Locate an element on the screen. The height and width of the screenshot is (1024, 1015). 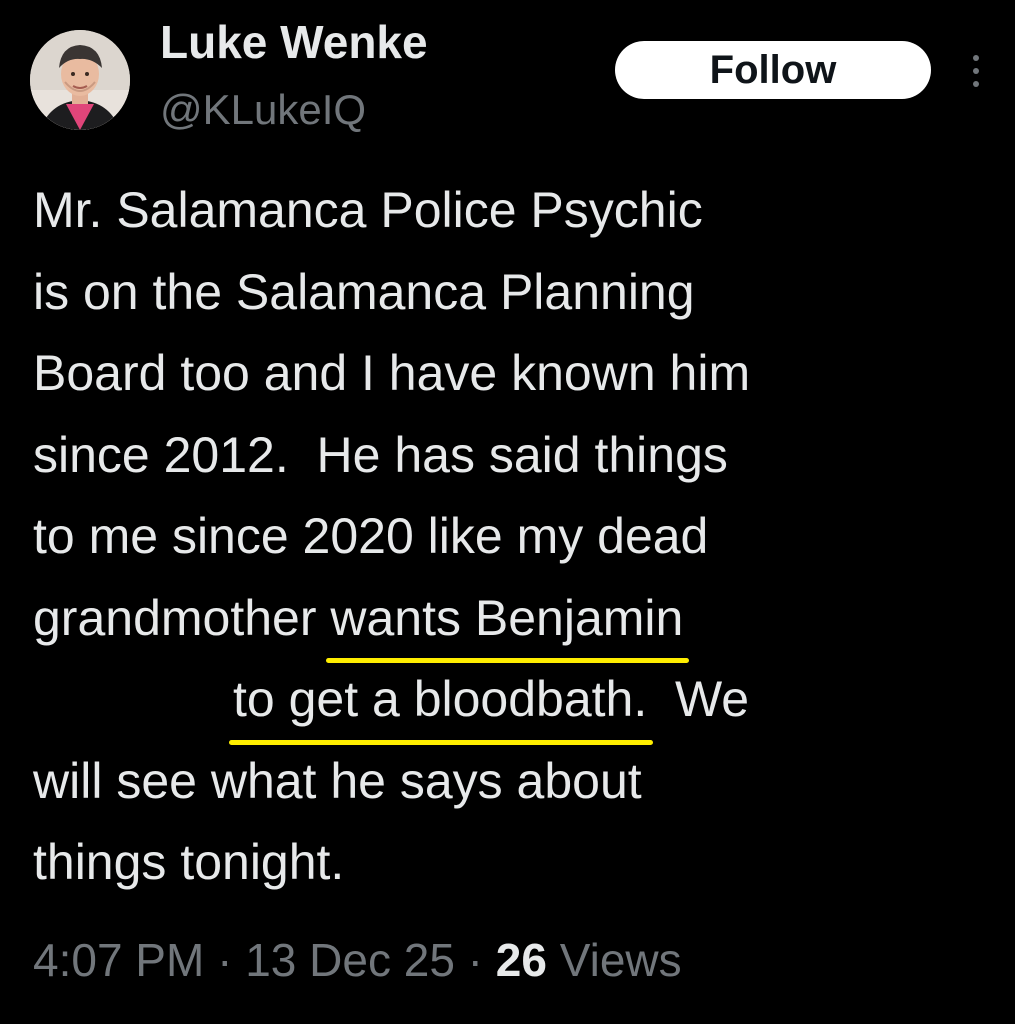
views-label: Views is located at coordinates (614, 960).